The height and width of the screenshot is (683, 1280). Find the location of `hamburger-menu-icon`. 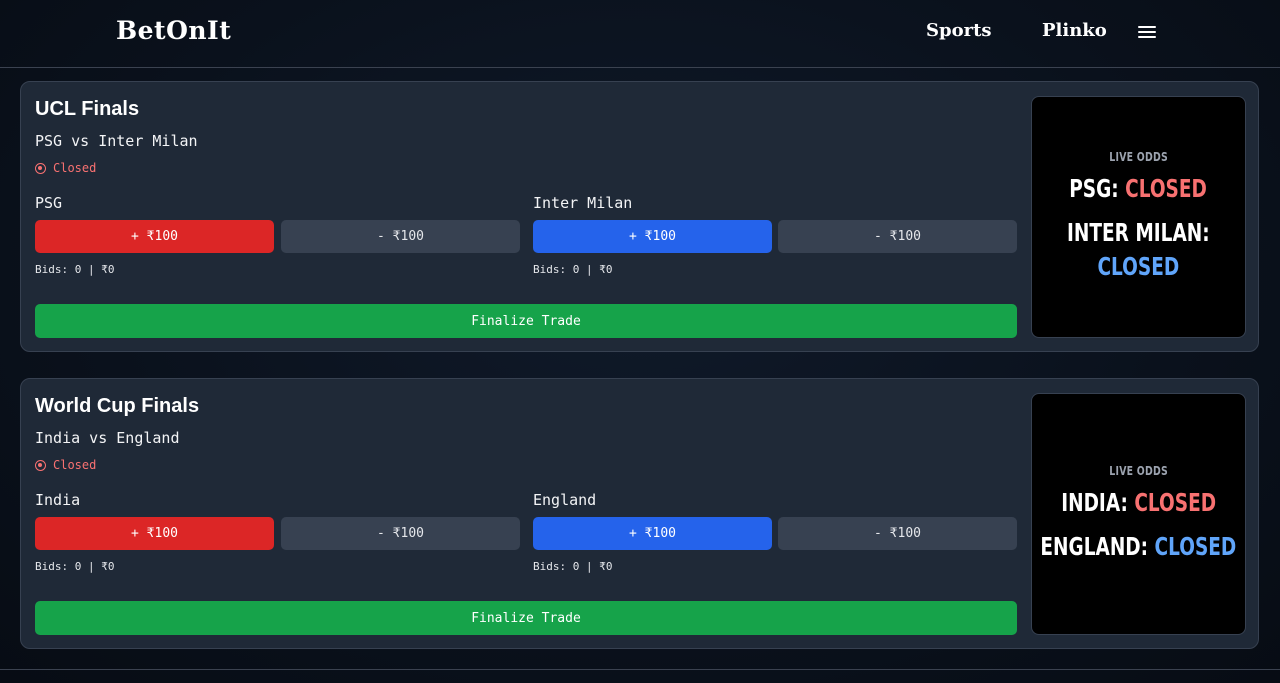

hamburger-menu-icon is located at coordinates (1147, 32).